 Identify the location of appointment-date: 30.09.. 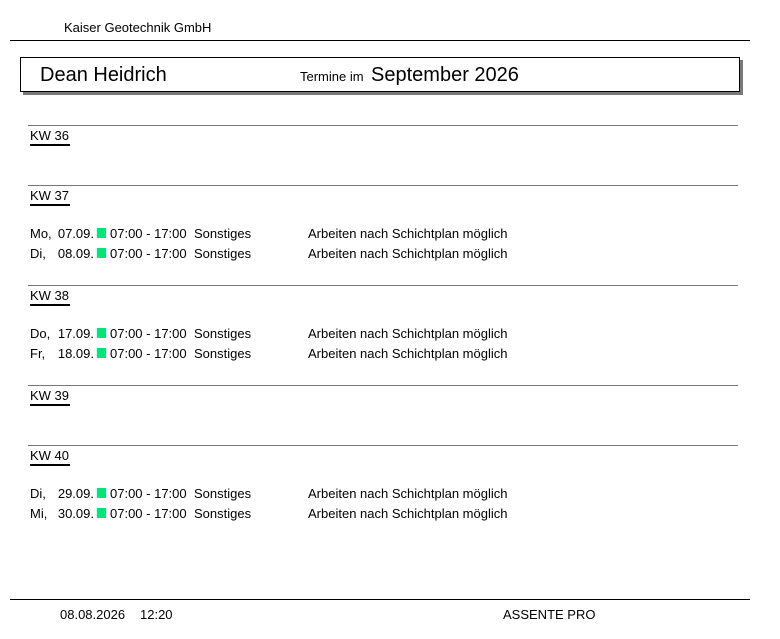
(75, 513).